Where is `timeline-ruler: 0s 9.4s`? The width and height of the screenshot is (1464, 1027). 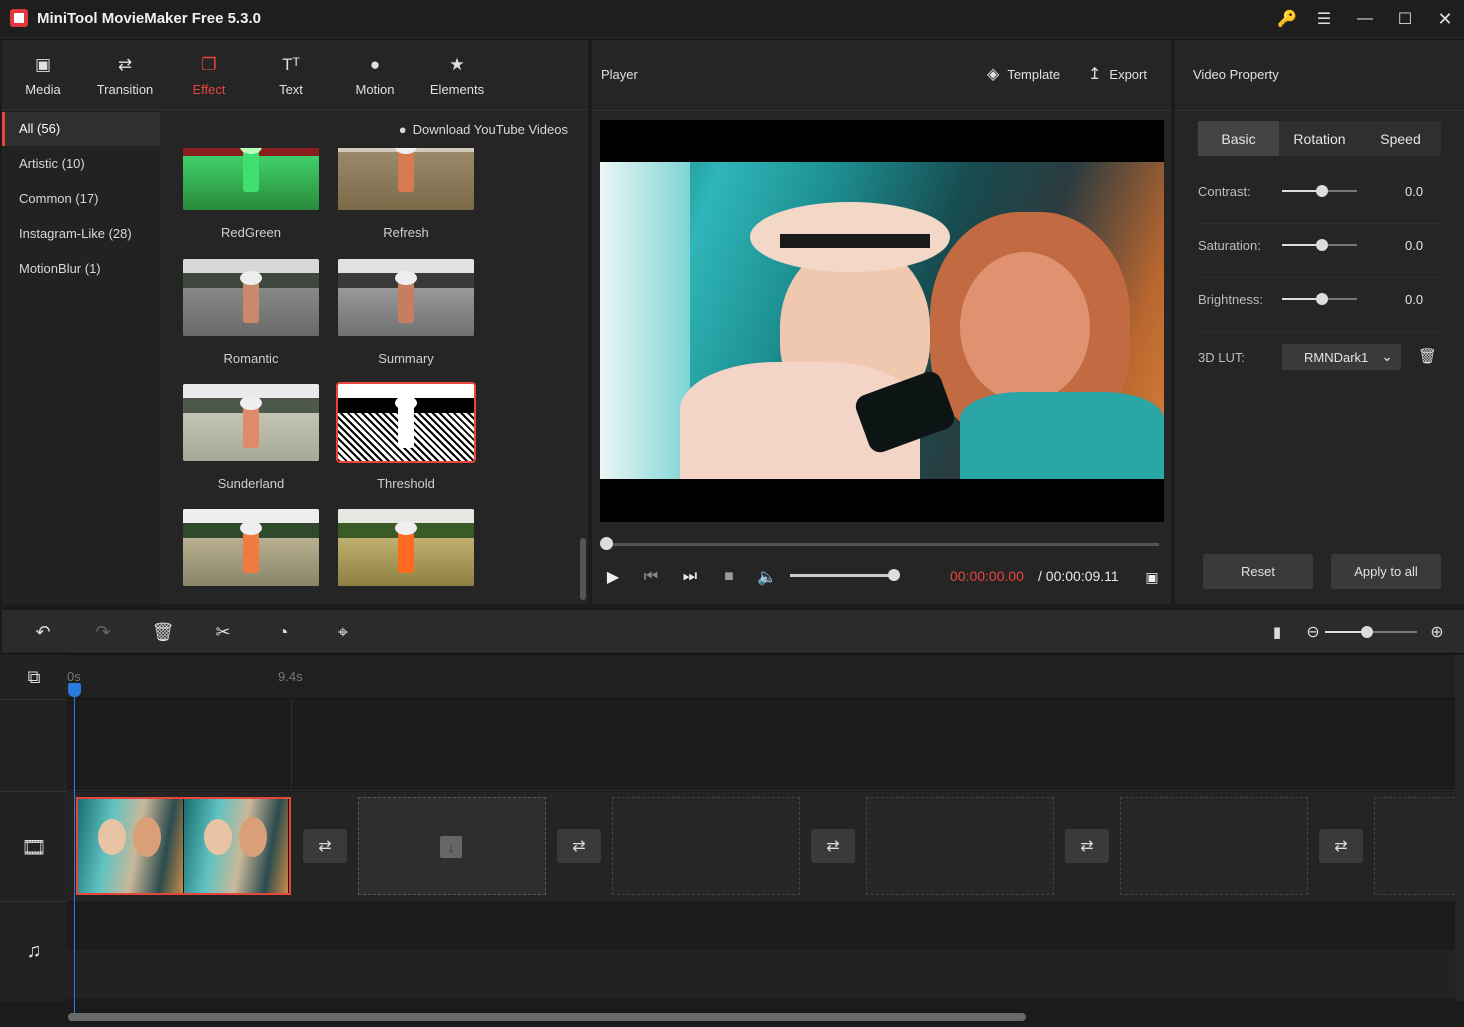 timeline-ruler: 0s 9.4s is located at coordinates (761, 677).